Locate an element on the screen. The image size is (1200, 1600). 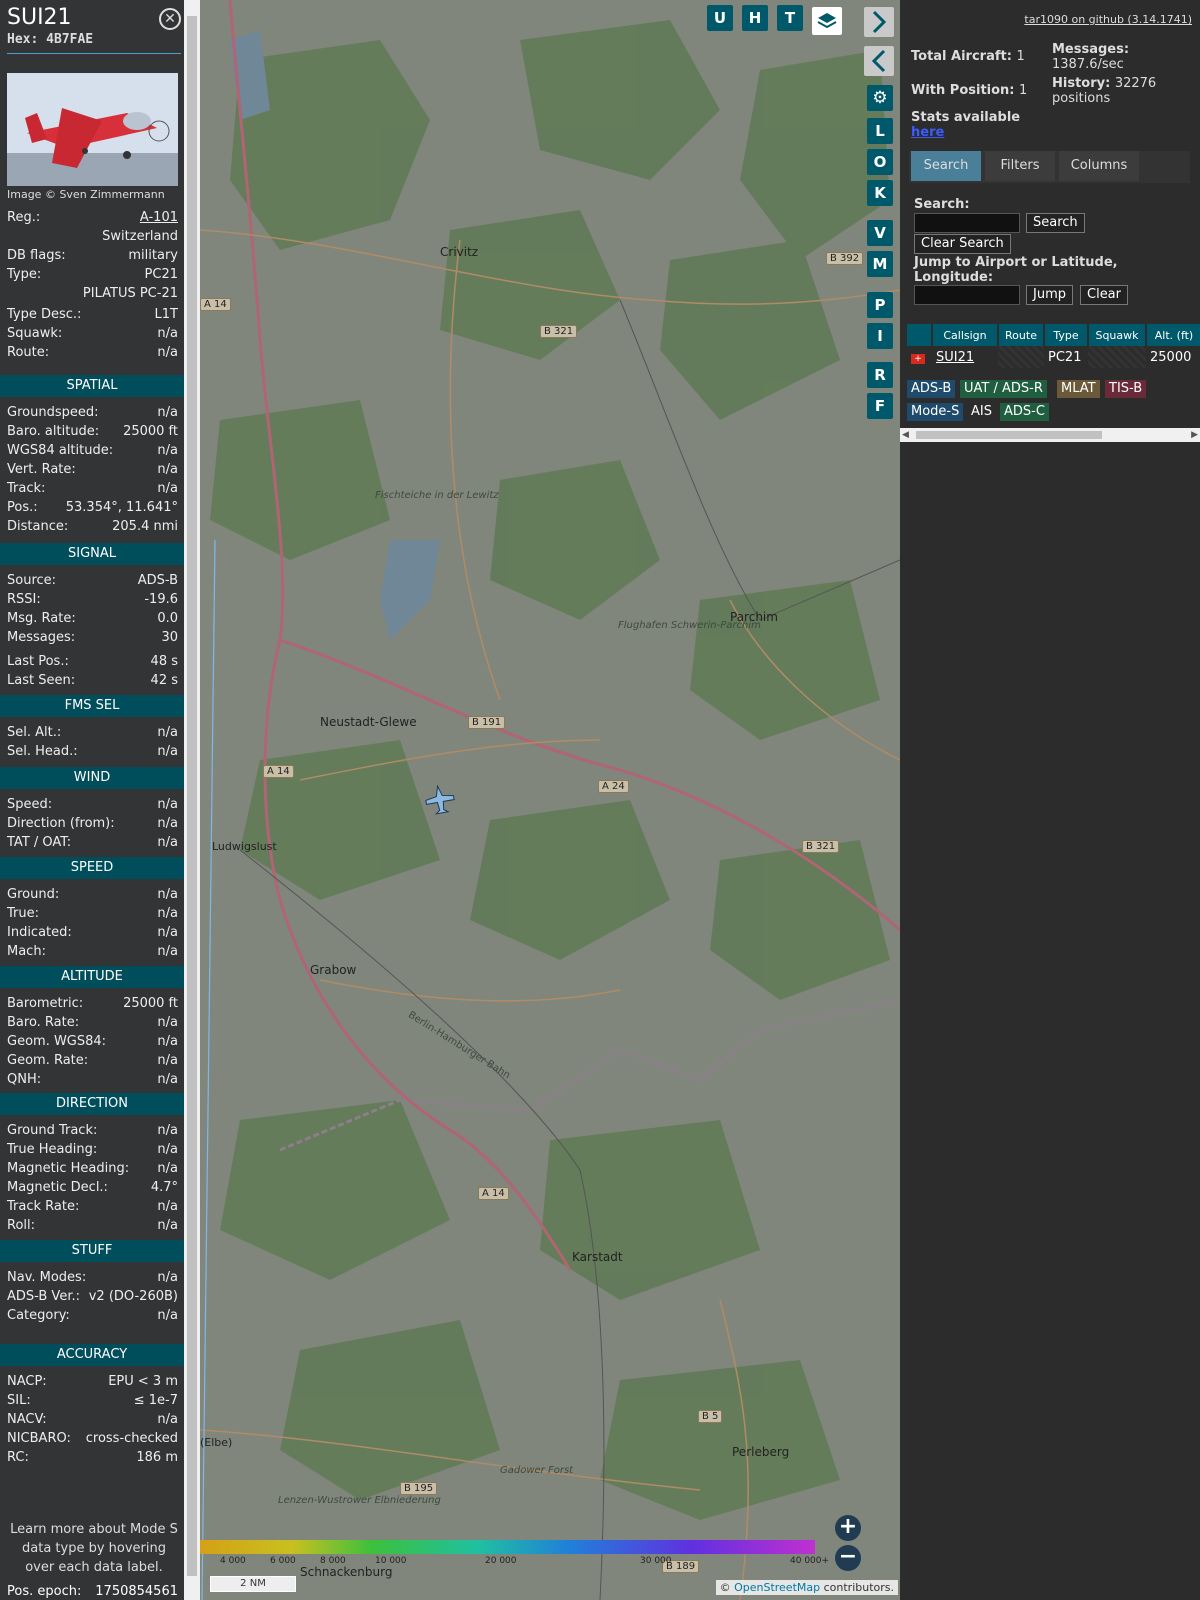
section-row-label: NACV: is located at coordinates (27, 1419).